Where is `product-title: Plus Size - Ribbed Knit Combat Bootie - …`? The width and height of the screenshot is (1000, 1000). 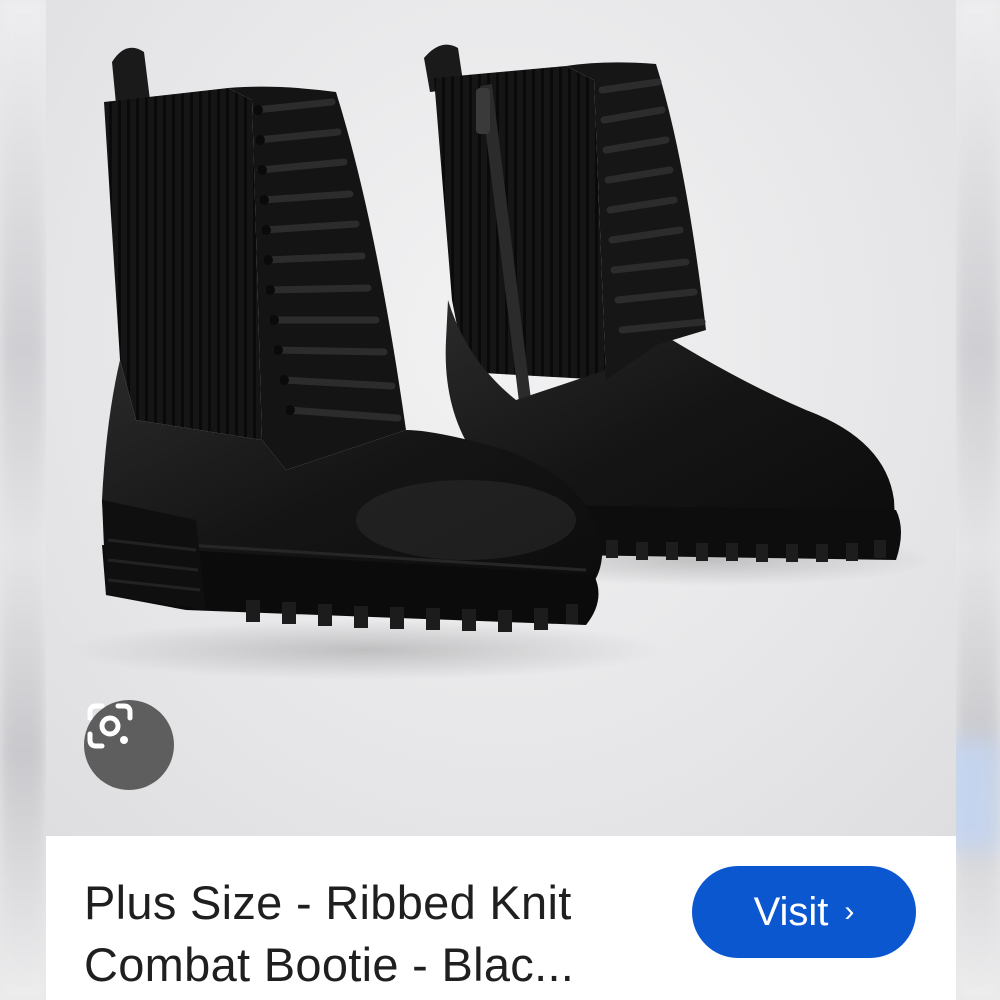
product-title: Plus Size - Ribbed Knit Combat Bootie - … is located at coordinates (364, 934).